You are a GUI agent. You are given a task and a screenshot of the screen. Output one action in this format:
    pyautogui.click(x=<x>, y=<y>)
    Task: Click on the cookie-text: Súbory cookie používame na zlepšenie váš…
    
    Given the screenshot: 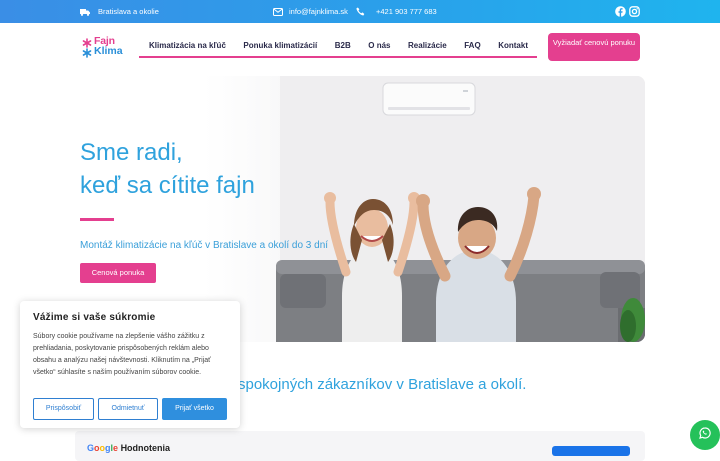 What is the action you would take?
    pyautogui.click(x=122, y=354)
    